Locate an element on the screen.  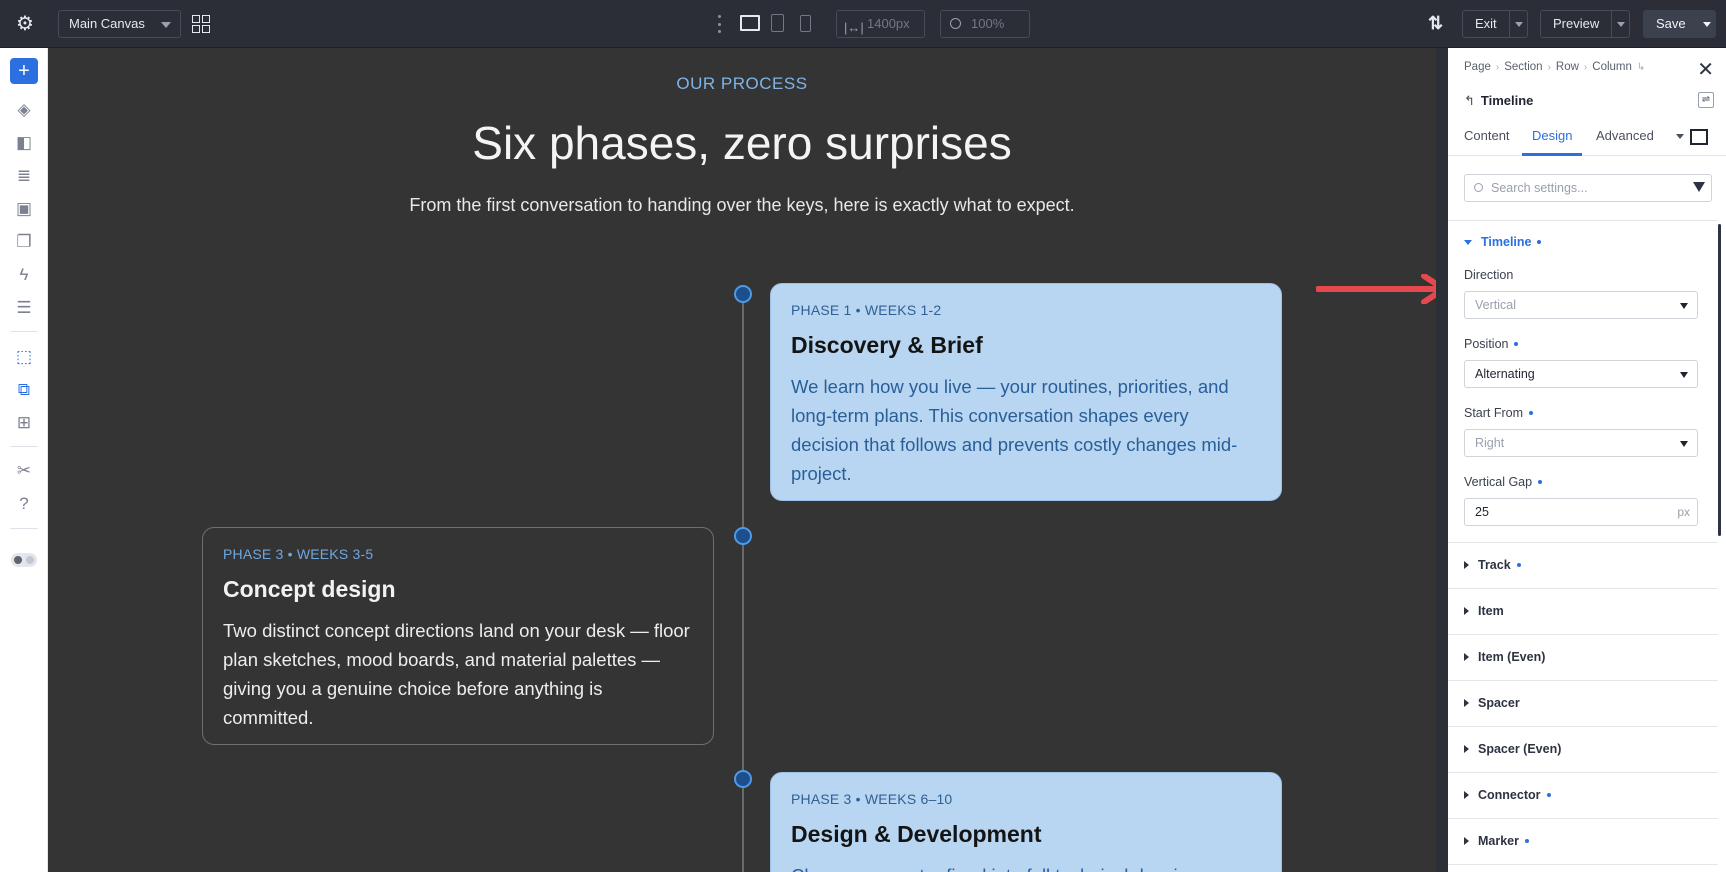
section-item: Item is located at coordinates (1484, 611).